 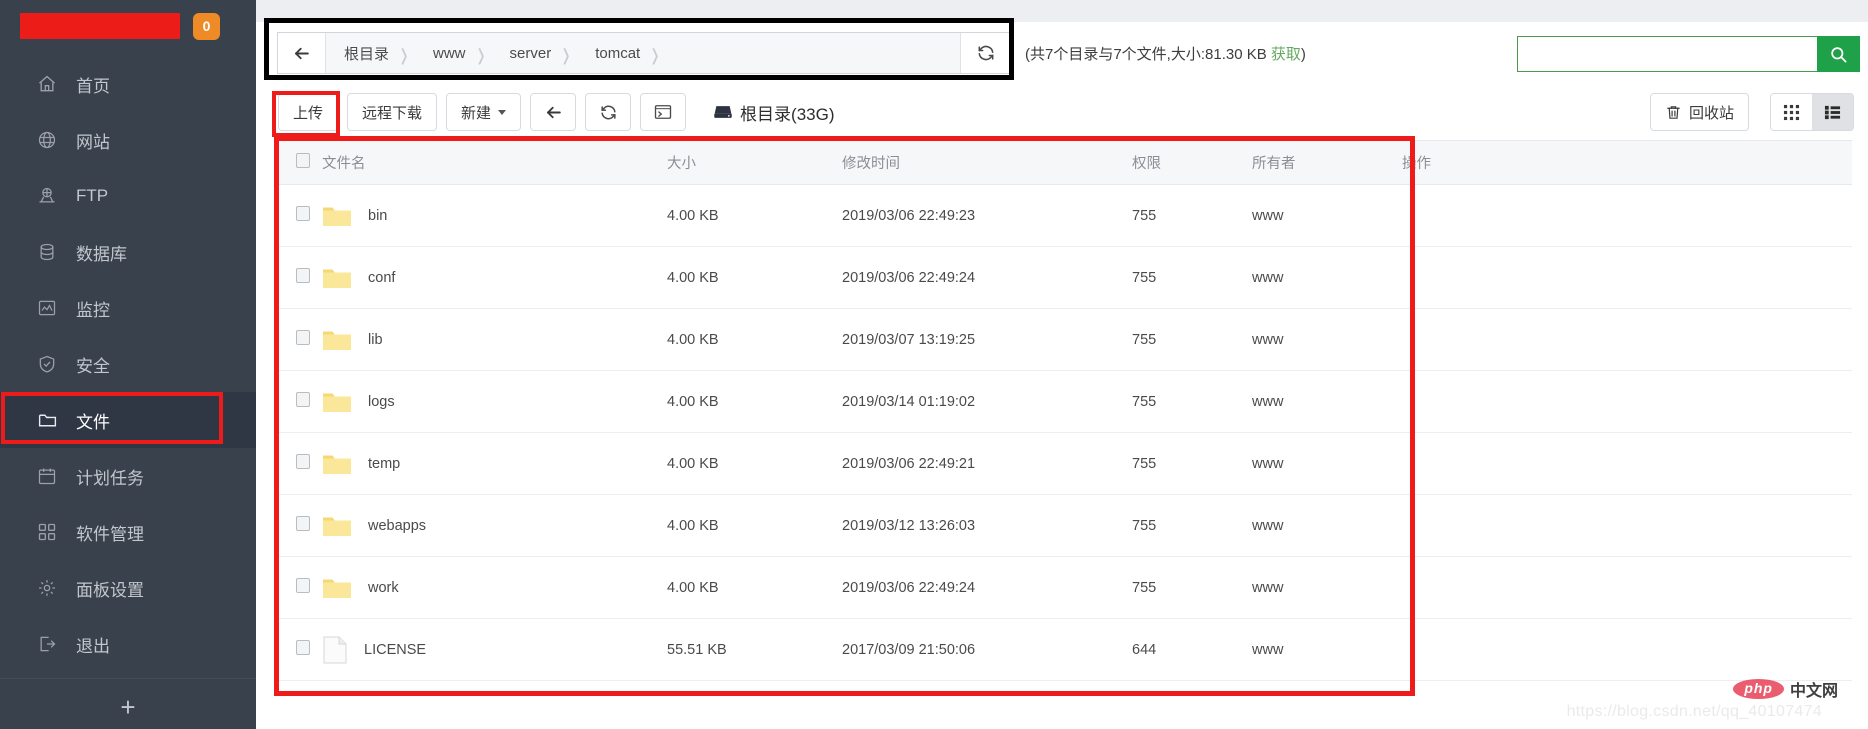 I want to click on sidebar-item-panel-settings: 面板设置, so click(x=128, y=588).